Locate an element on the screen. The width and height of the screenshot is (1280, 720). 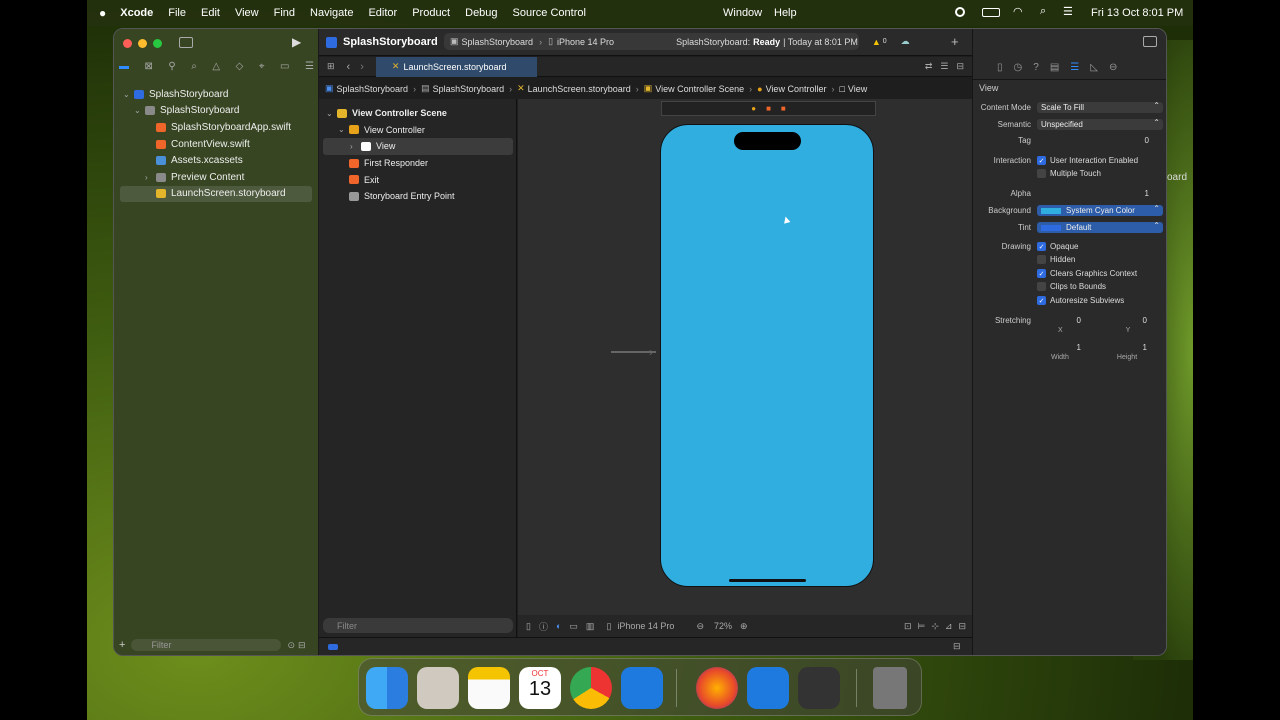
cloud-icon: ☁ is located at coordinates (905, 41).